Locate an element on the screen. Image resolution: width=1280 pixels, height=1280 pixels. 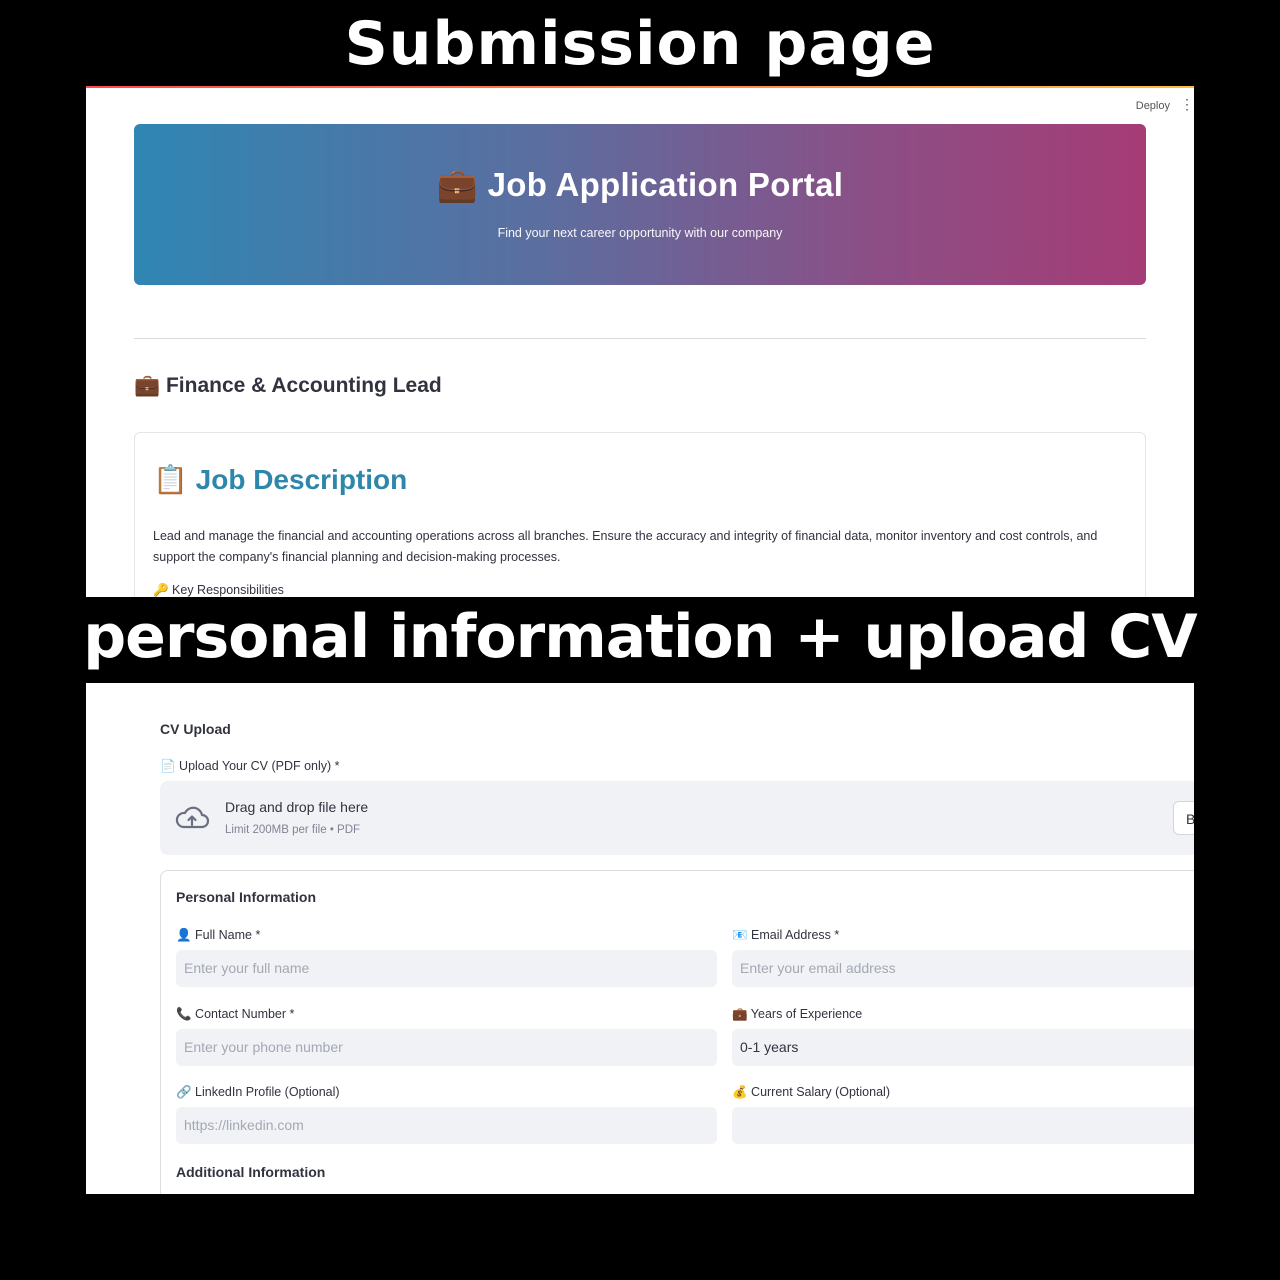
personal-info-heading: Personal Information is located at coordinates (246, 897).